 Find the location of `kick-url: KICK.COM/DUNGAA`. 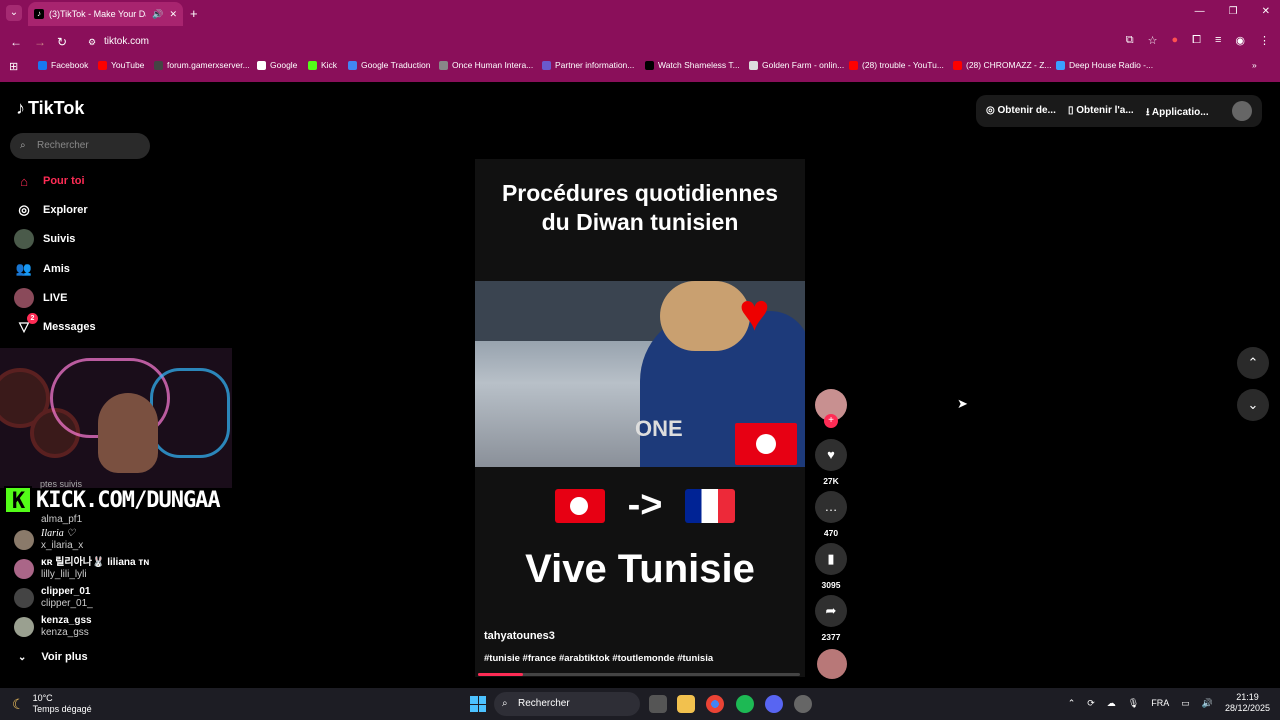

kick-url: KICK.COM/DUNGAA is located at coordinates (128, 500).